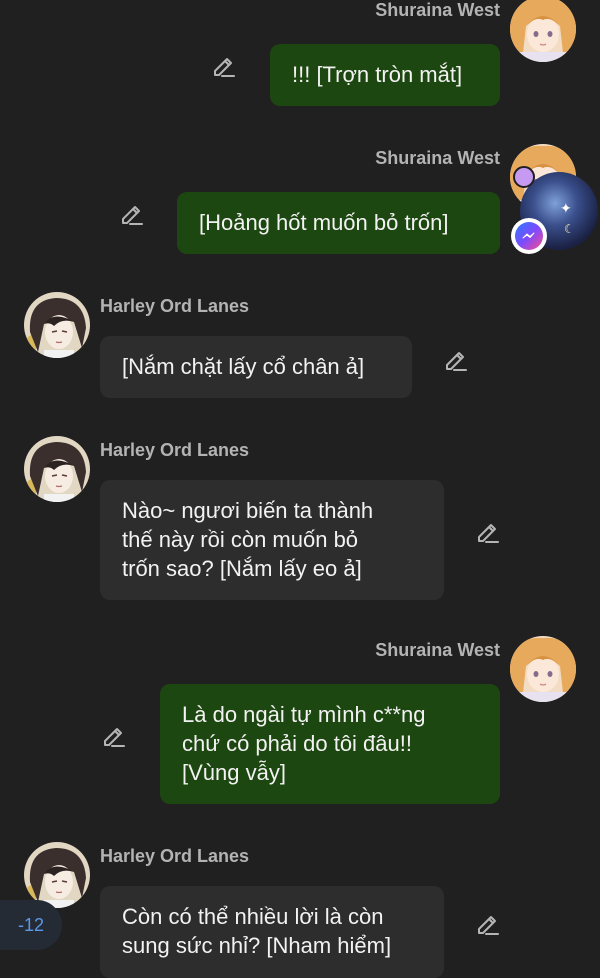  I want to click on message-text: [Hoảng hốt muốn bỏ trốn], so click(324, 222).